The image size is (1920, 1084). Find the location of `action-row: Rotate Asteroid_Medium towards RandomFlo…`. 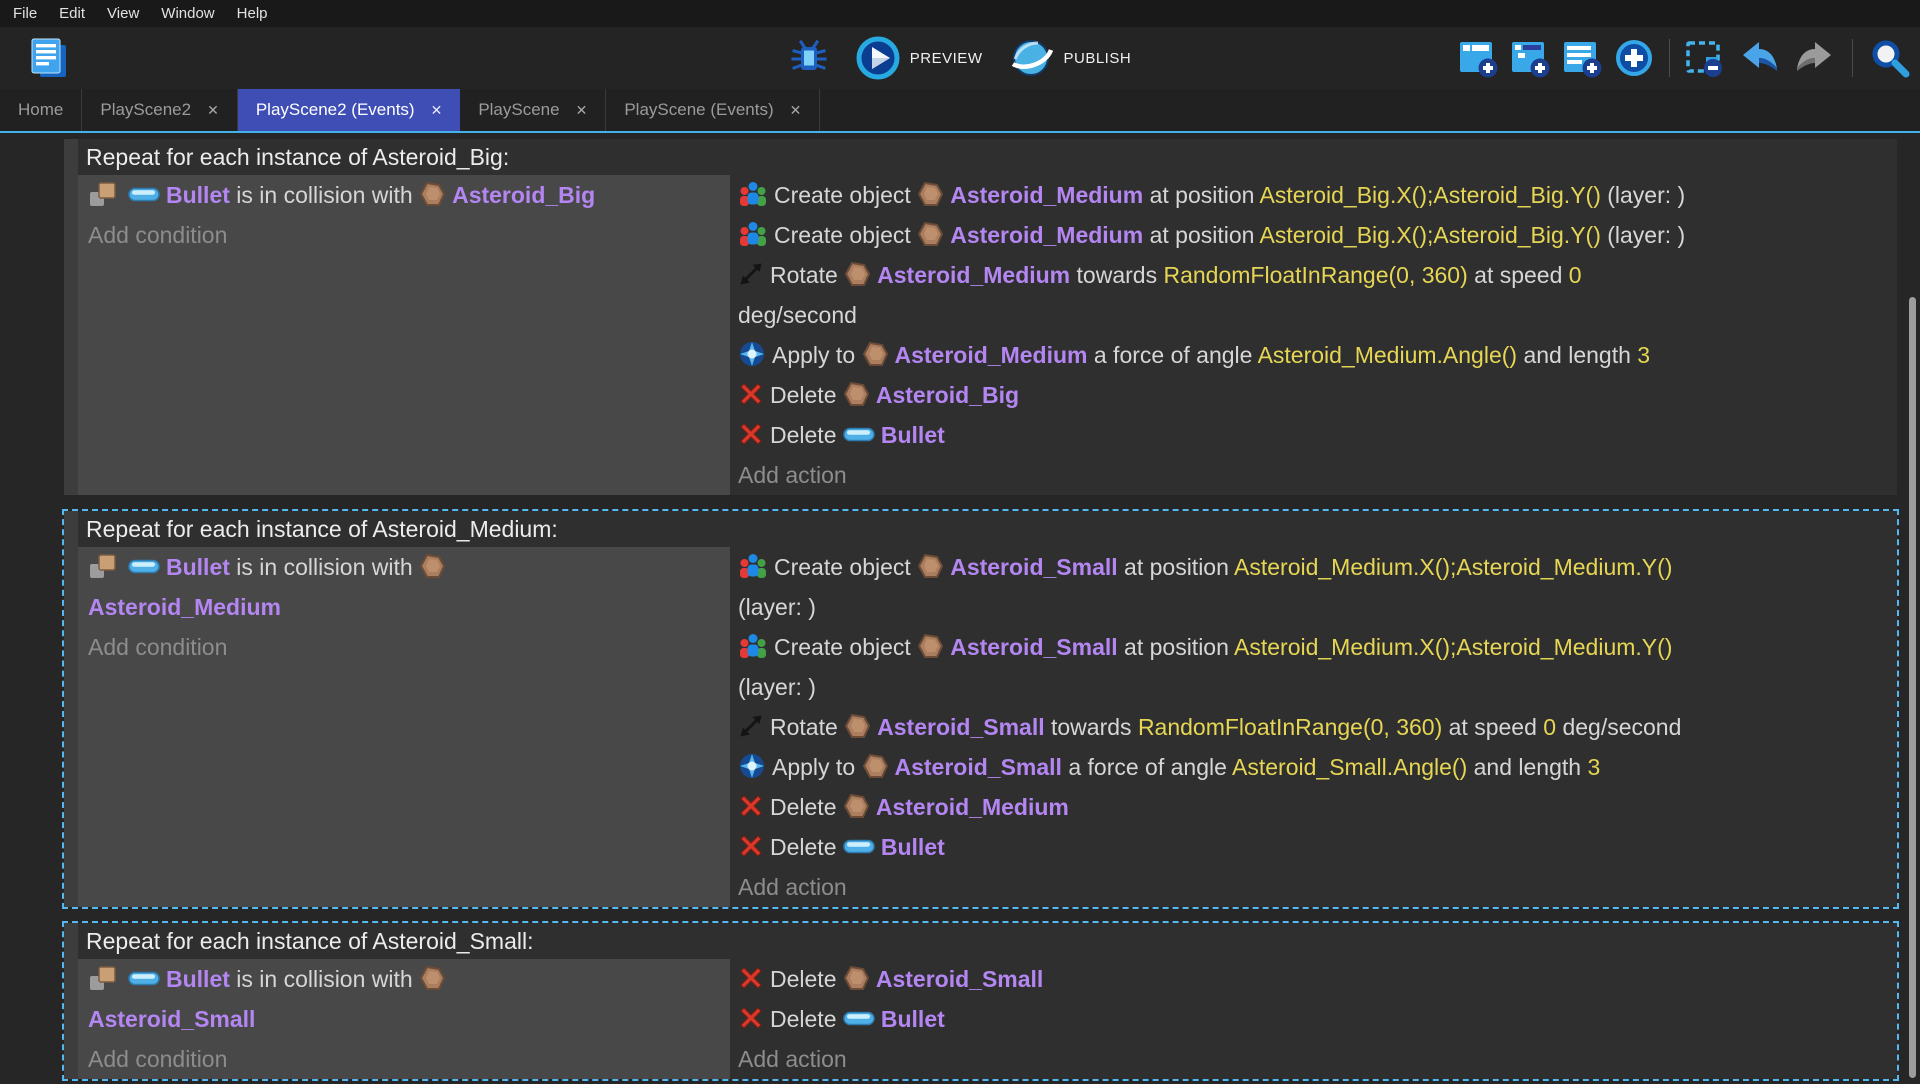

action-row: Rotate Asteroid_Medium towards RandomFlo… is located at coordinates (1317, 275).